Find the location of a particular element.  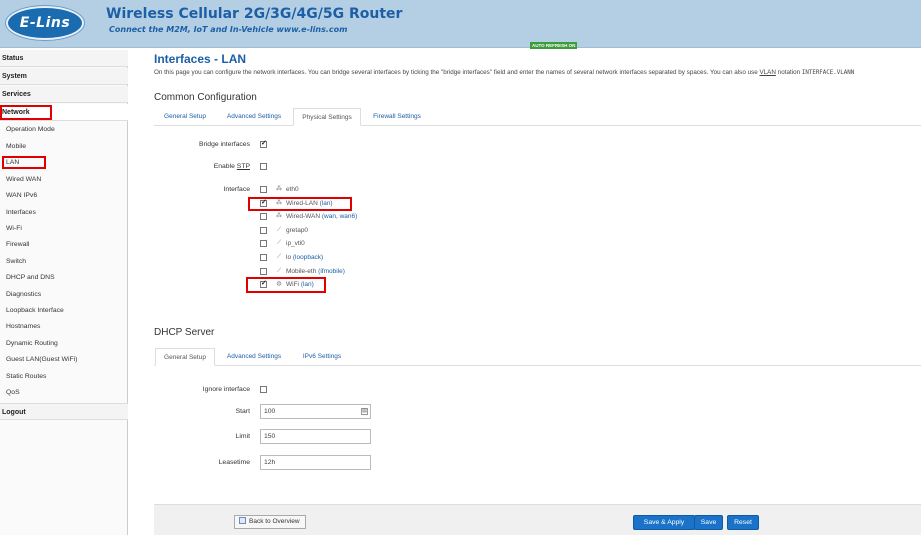

leasetime-label: Leasetime is located at coordinates (234, 462).